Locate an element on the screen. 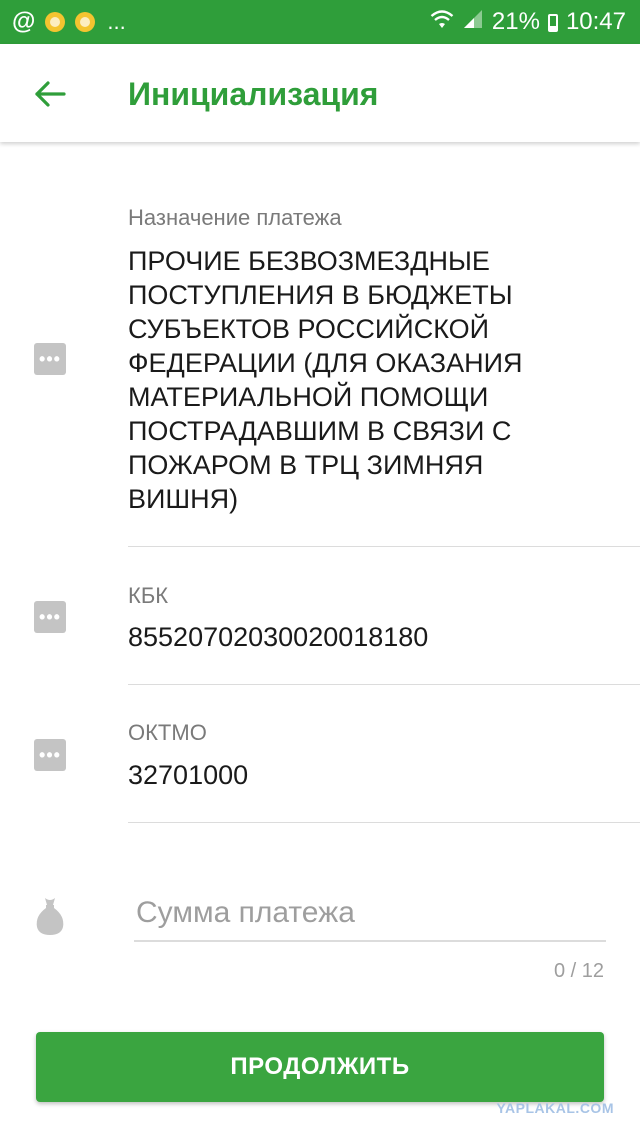 This screenshot has width=640, height=1138. amount-input is located at coordinates (370, 913).